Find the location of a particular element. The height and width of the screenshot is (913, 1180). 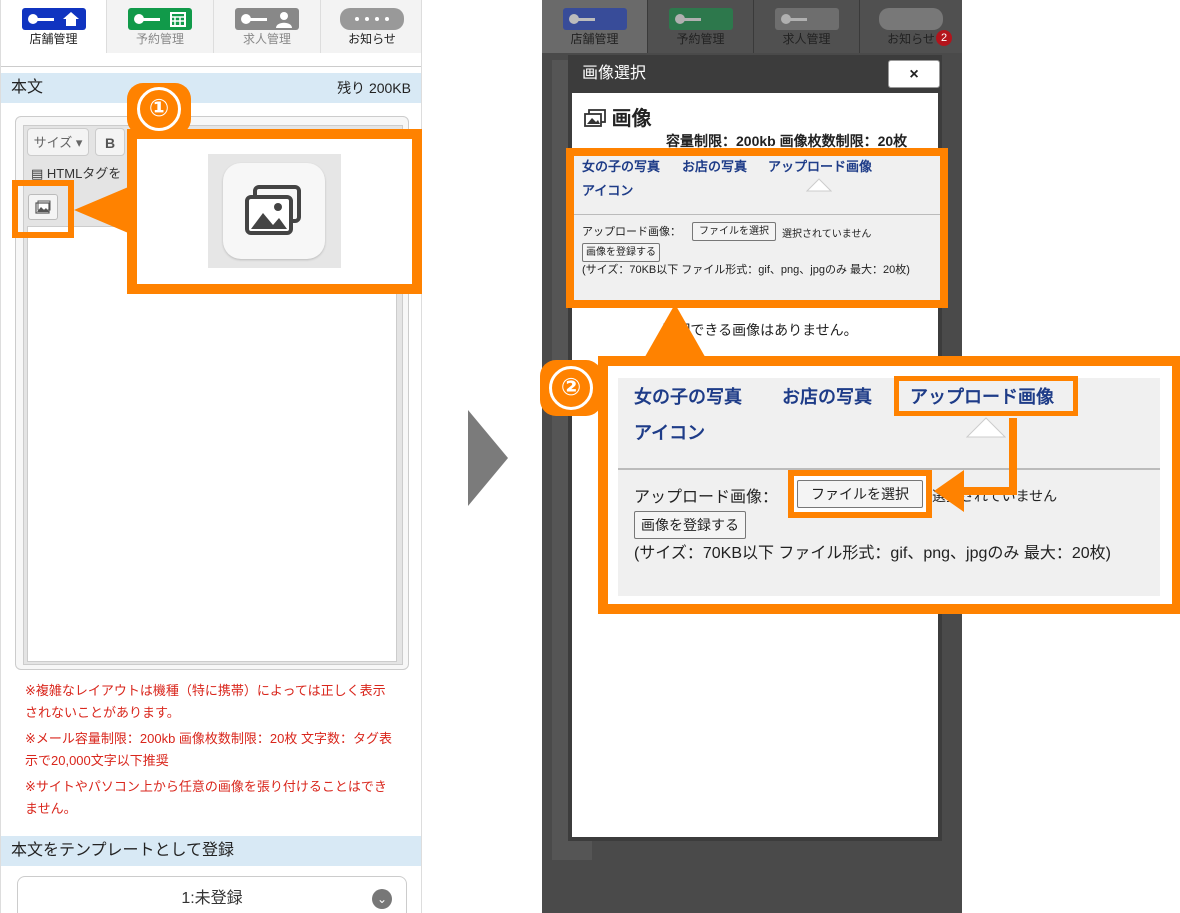

zoomed-icon-frame is located at coordinates (274, 211).